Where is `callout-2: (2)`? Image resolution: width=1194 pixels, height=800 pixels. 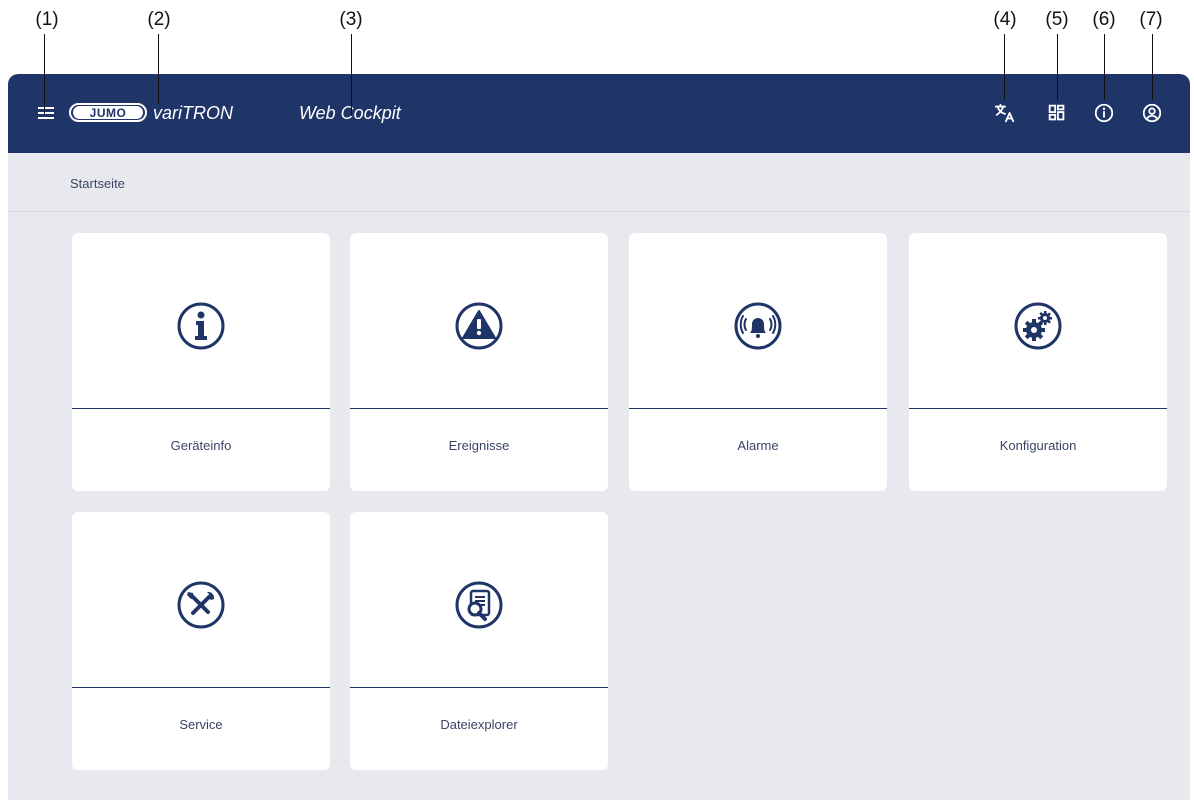 callout-2: (2) is located at coordinates (159, 19).